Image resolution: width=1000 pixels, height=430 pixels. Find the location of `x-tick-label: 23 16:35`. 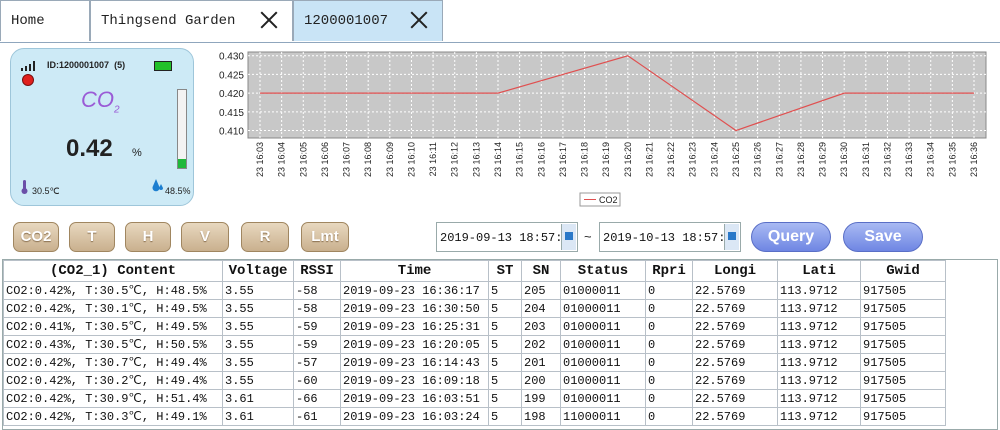

x-tick-label: 23 16:35 is located at coordinates (952, 159).